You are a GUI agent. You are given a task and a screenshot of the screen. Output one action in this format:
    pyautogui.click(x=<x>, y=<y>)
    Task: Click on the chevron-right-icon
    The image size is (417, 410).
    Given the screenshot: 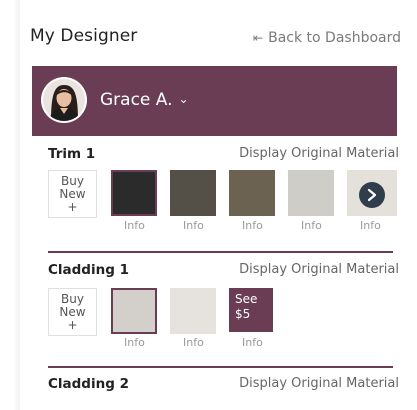 What is the action you would take?
    pyautogui.click(x=372, y=195)
    